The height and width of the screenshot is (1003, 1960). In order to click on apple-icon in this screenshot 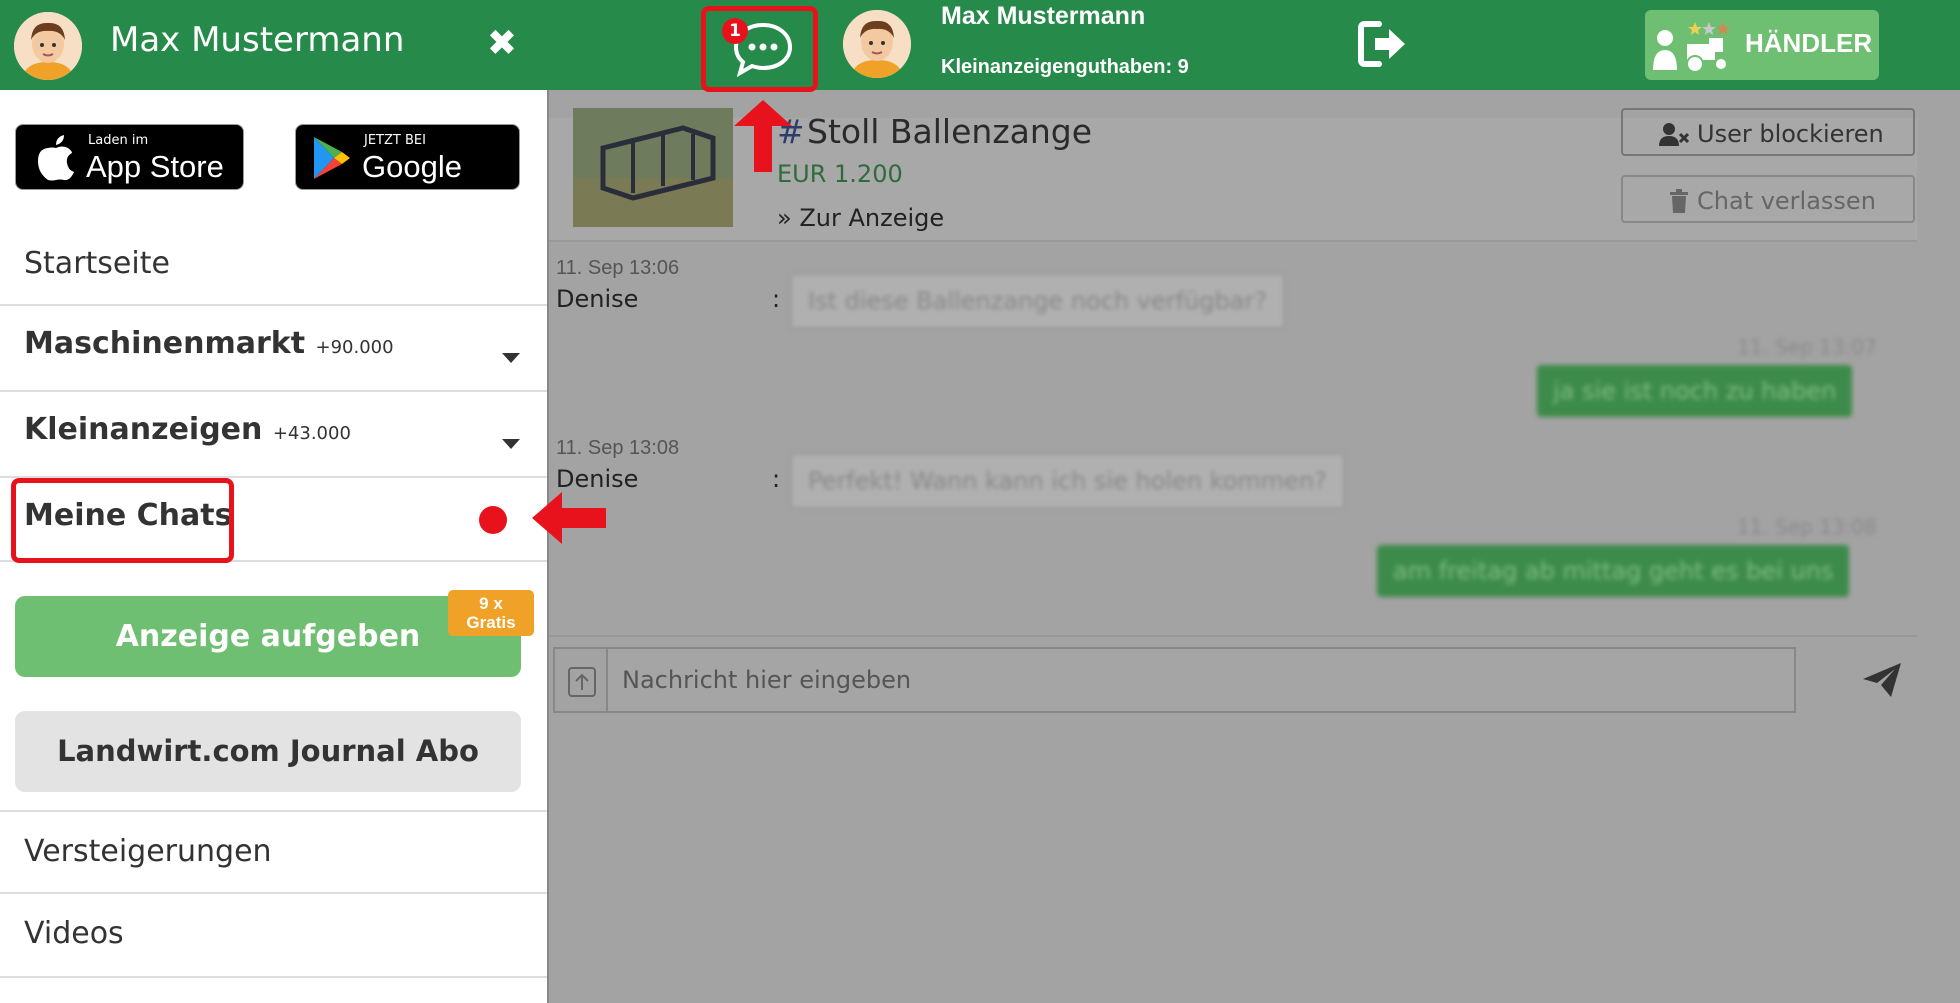, I will do `click(56, 158)`.